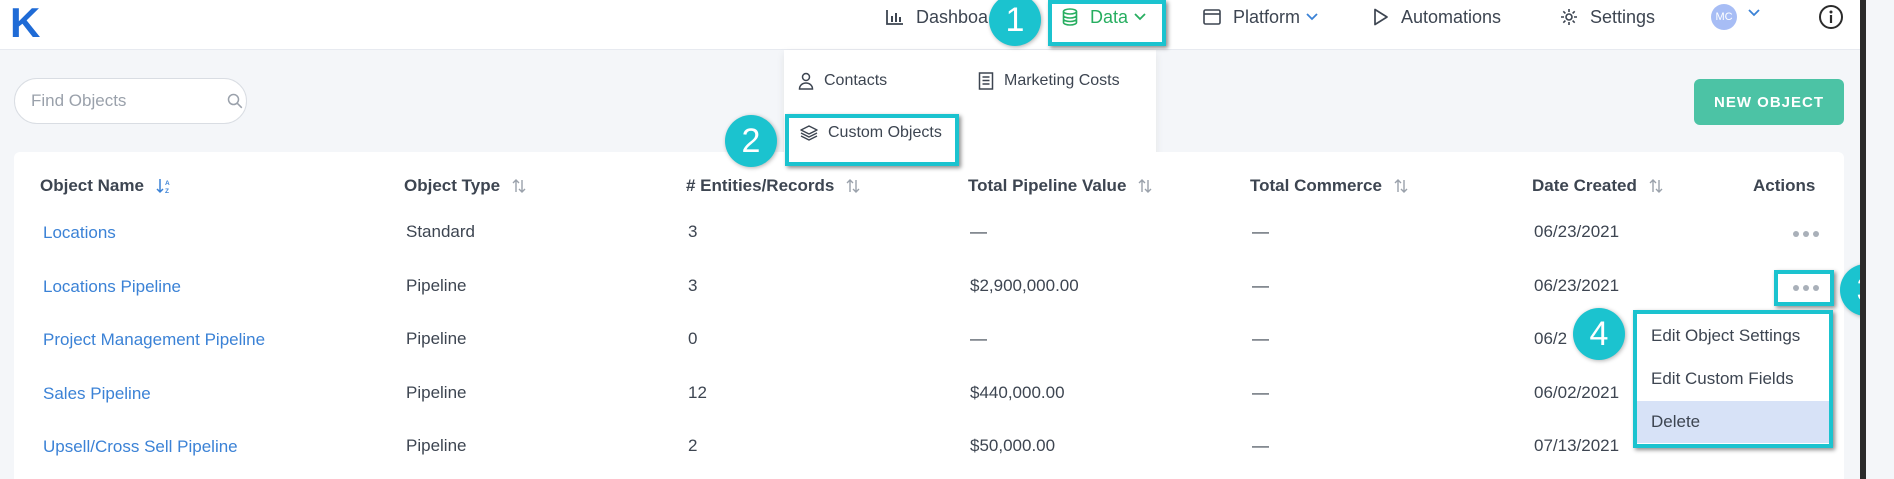 The image size is (1894, 479). Describe the element at coordinates (1551, 338) in the screenshot. I see `date-created-cell: 06/2` at that location.